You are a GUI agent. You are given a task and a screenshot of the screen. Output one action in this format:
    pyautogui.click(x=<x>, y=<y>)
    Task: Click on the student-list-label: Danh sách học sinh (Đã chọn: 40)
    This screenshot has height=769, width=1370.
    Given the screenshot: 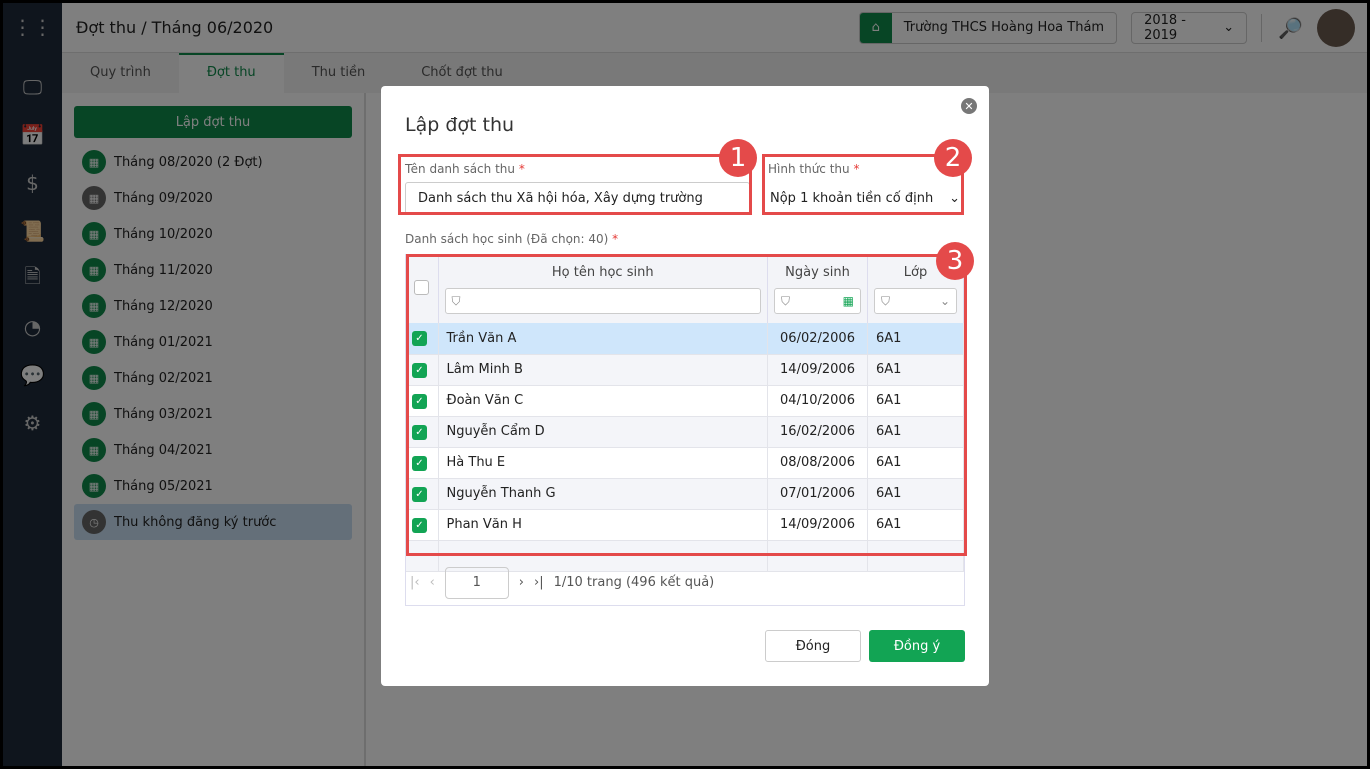 What is the action you would take?
    pyautogui.click(x=507, y=239)
    